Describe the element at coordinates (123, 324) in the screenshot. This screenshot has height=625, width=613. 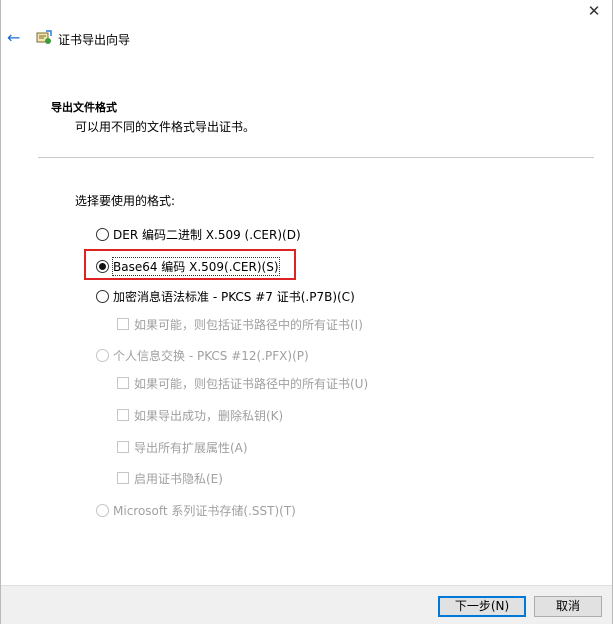
I see `checkbox-pkcs7-include-chain-box` at that location.